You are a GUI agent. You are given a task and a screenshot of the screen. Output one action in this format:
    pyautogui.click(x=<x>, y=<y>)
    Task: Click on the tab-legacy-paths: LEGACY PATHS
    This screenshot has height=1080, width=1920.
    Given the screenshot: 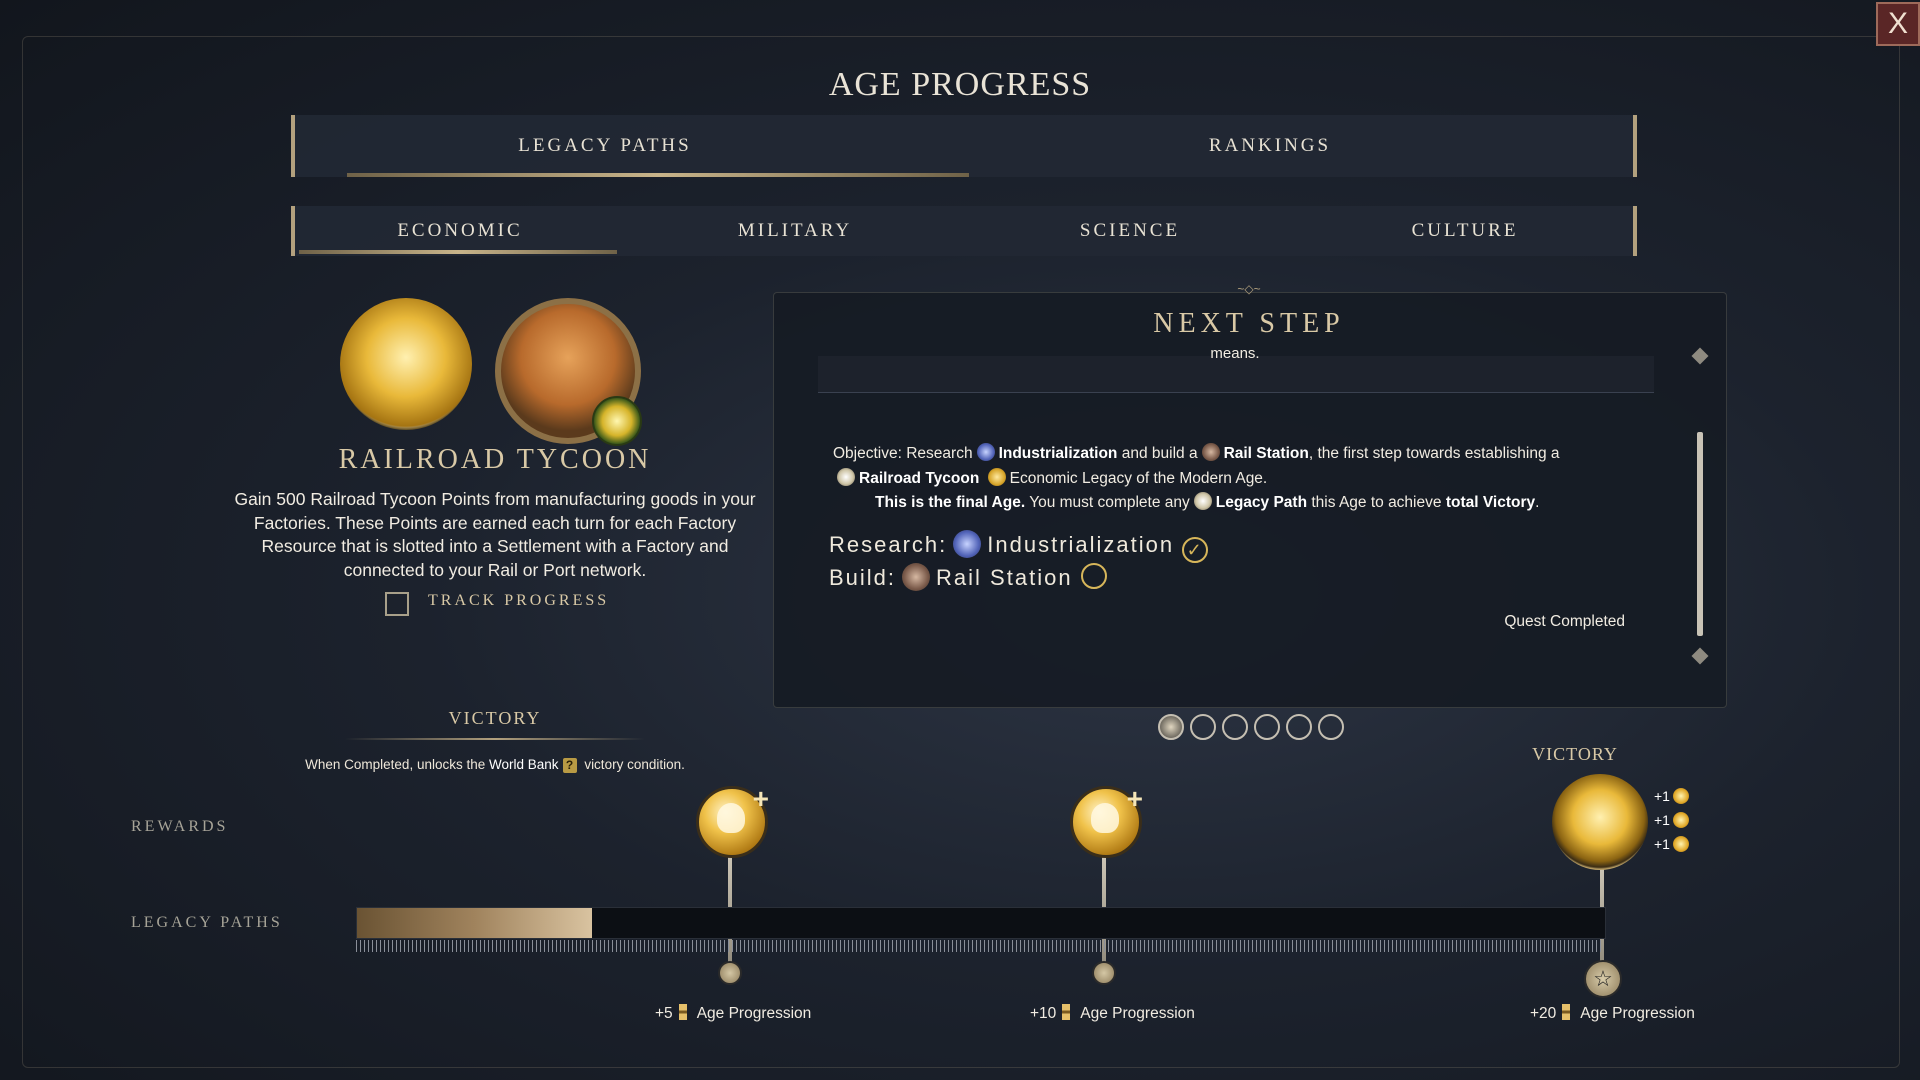 What is the action you would take?
    pyautogui.click(x=605, y=146)
    